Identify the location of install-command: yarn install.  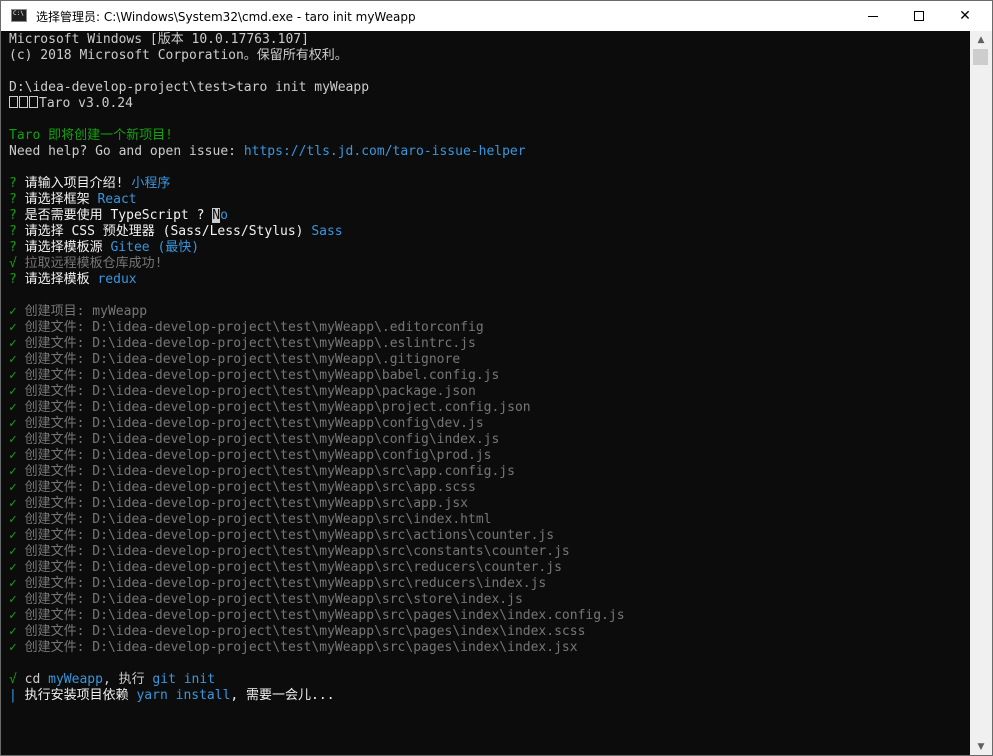
(183, 695).